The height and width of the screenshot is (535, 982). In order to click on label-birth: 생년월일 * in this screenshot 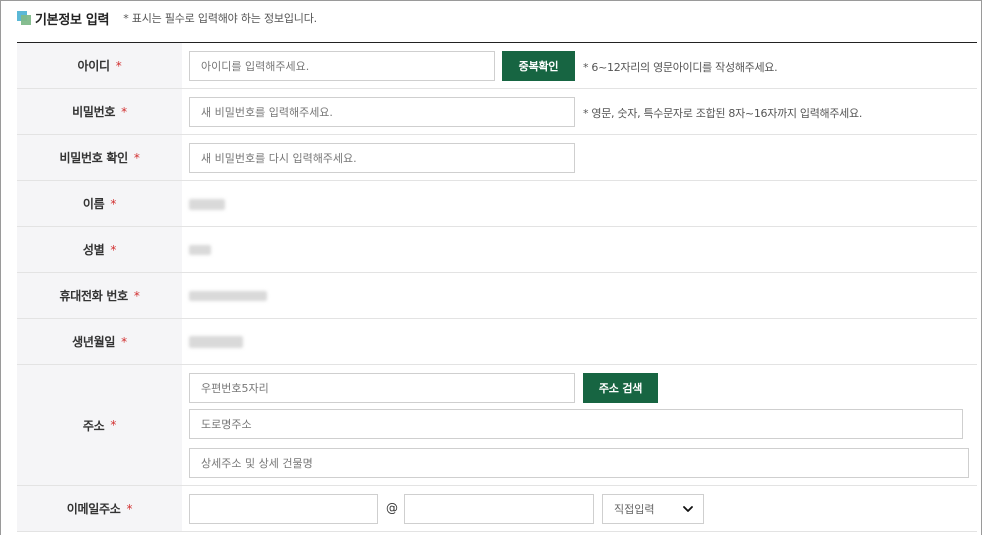, I will do `click(99, 341)`.